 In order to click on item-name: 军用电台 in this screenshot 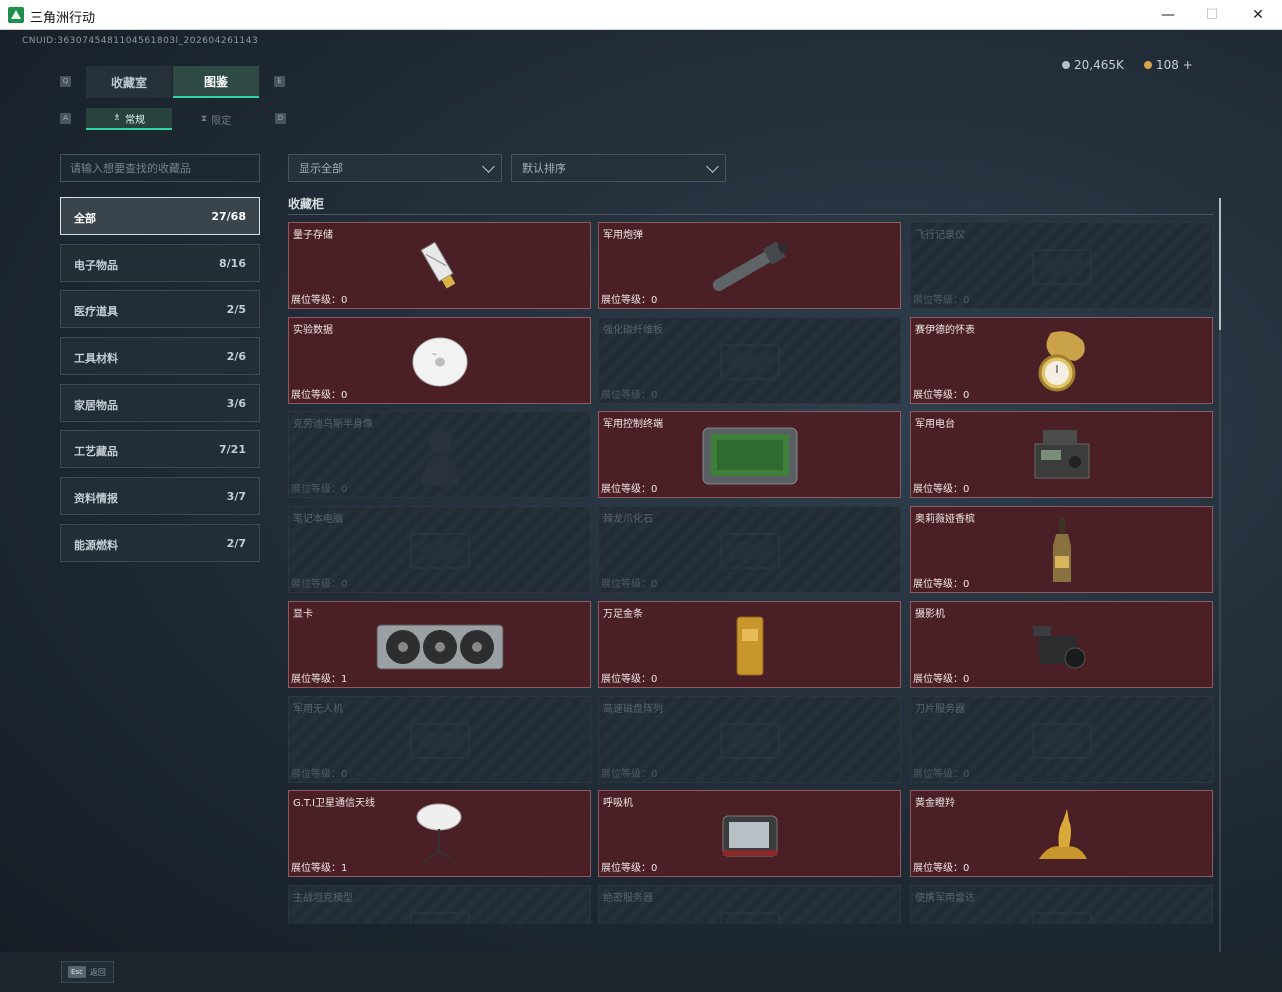, I will do `click(935, 425)`.